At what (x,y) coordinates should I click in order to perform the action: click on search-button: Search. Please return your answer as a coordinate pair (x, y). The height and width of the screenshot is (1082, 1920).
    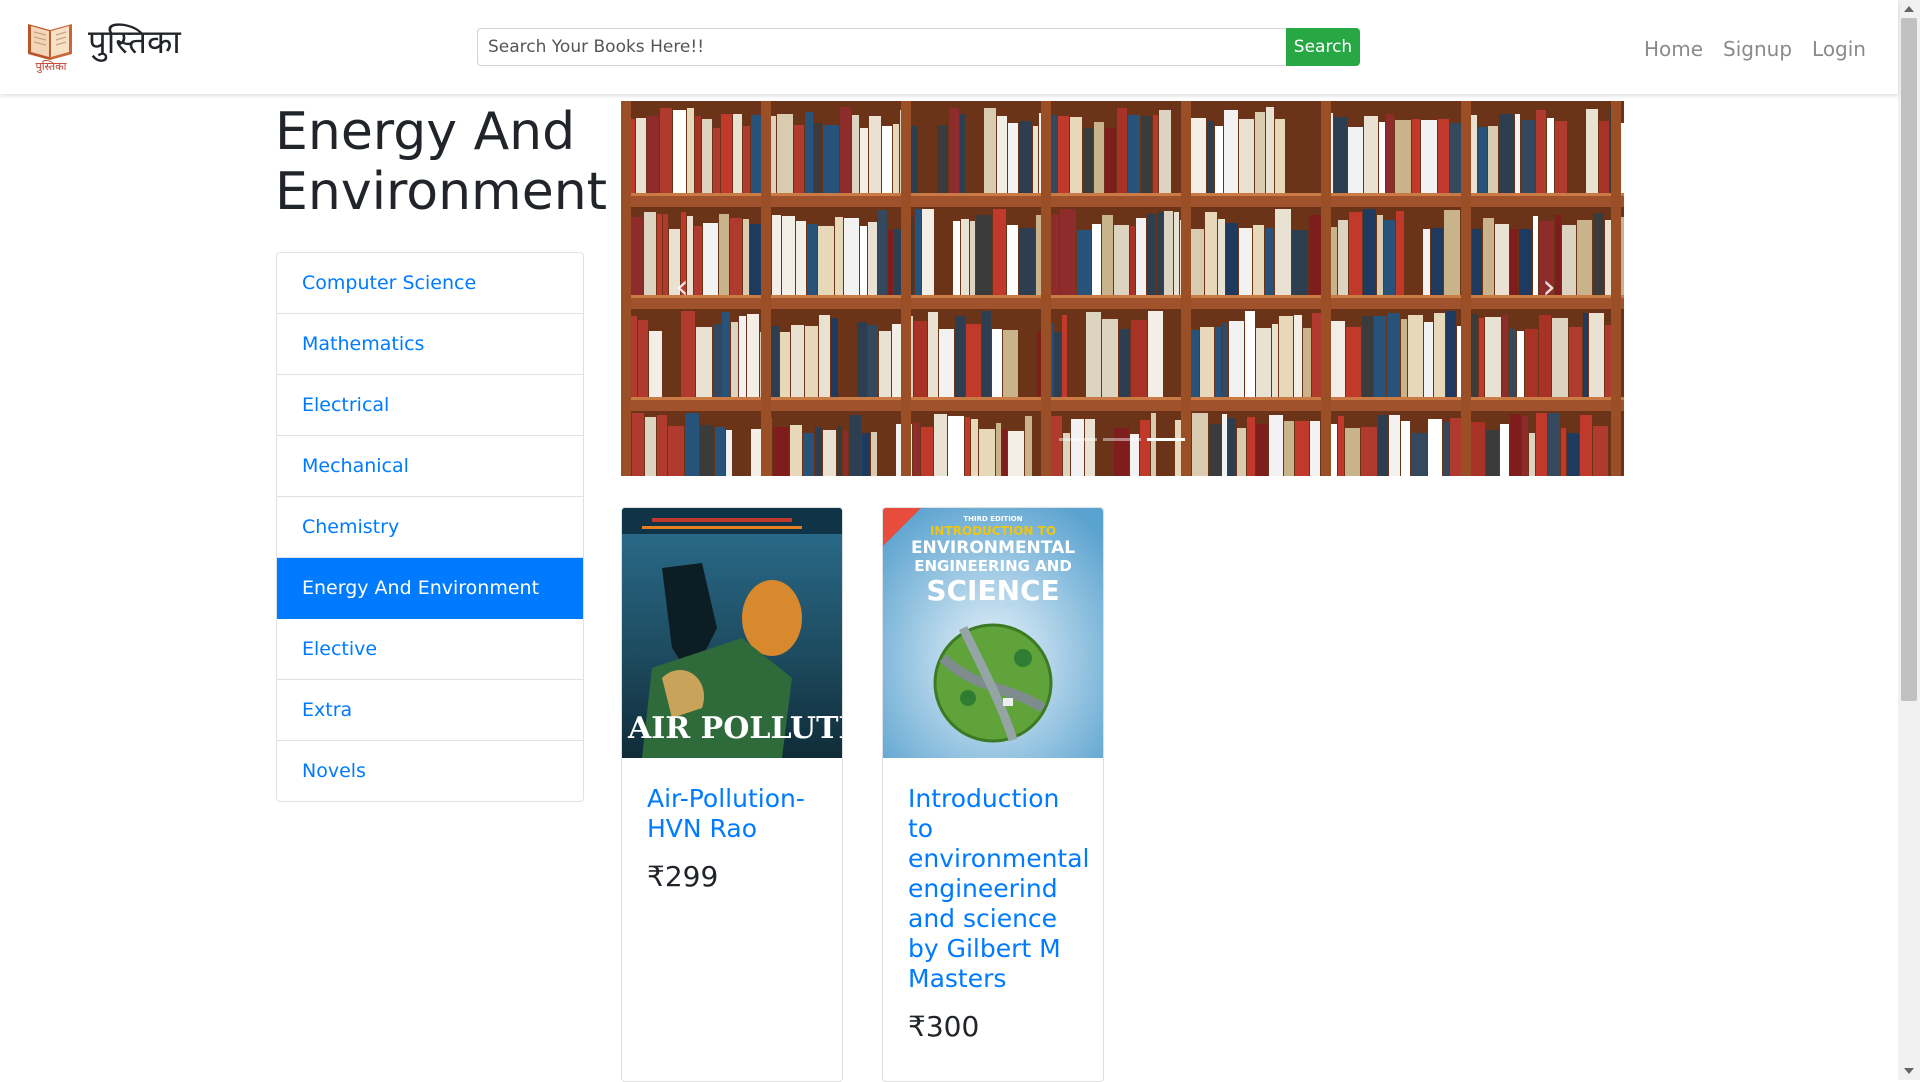
    Looking at the image, I should click on (1323, 47).